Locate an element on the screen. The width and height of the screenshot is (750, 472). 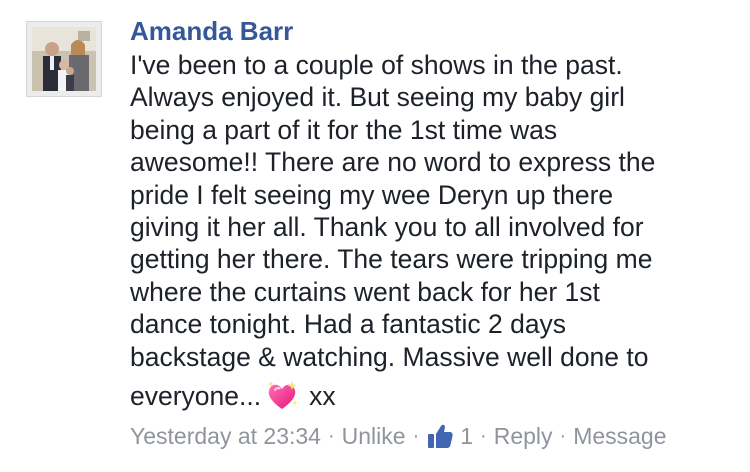
comment-text-line: being a part of it for the 1st time was is located at coordinates (344, 129).